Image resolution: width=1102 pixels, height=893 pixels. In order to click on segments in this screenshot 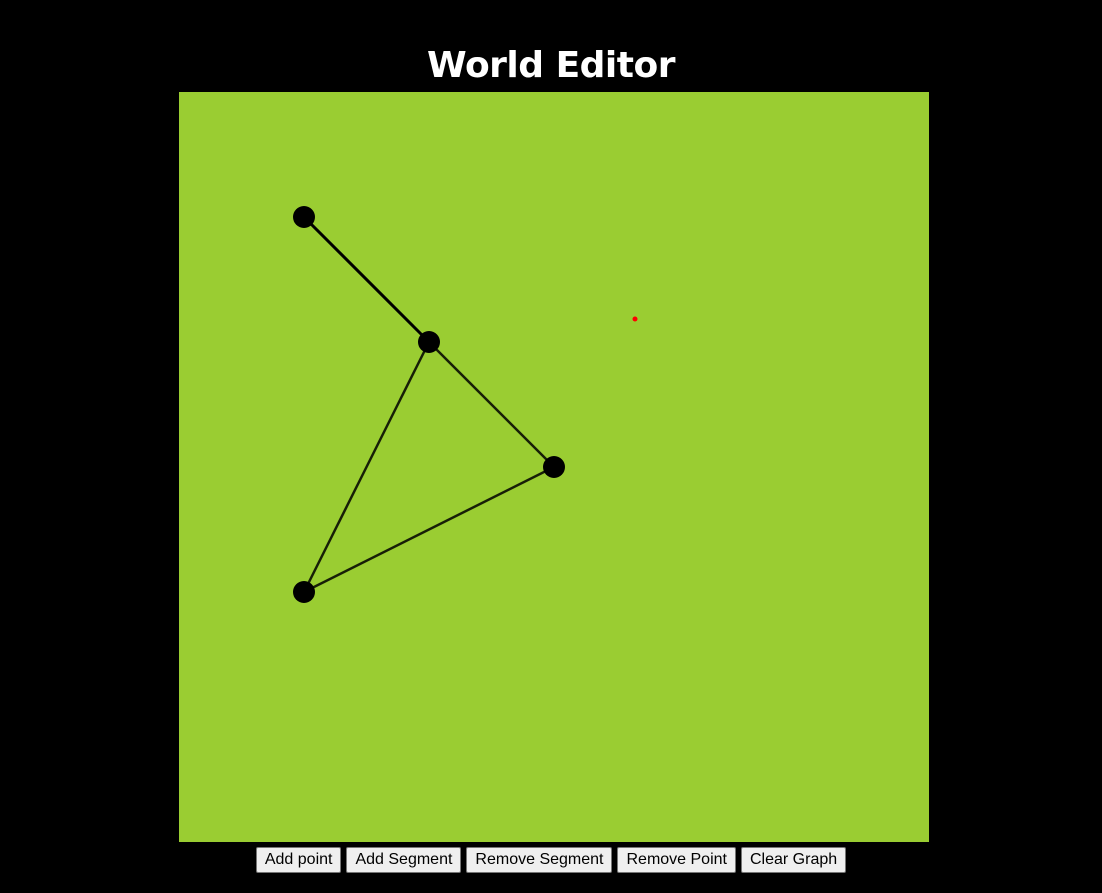, I will do `click(428, 404)`.